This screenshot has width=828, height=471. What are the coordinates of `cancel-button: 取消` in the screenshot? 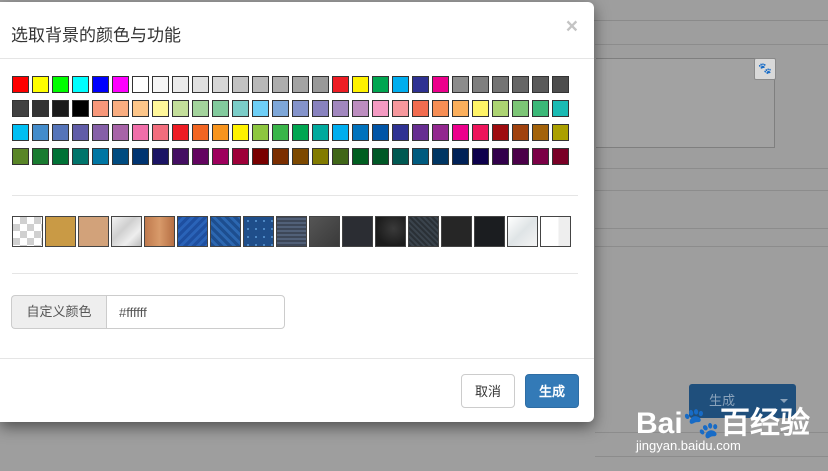 It's located at (488, 391).